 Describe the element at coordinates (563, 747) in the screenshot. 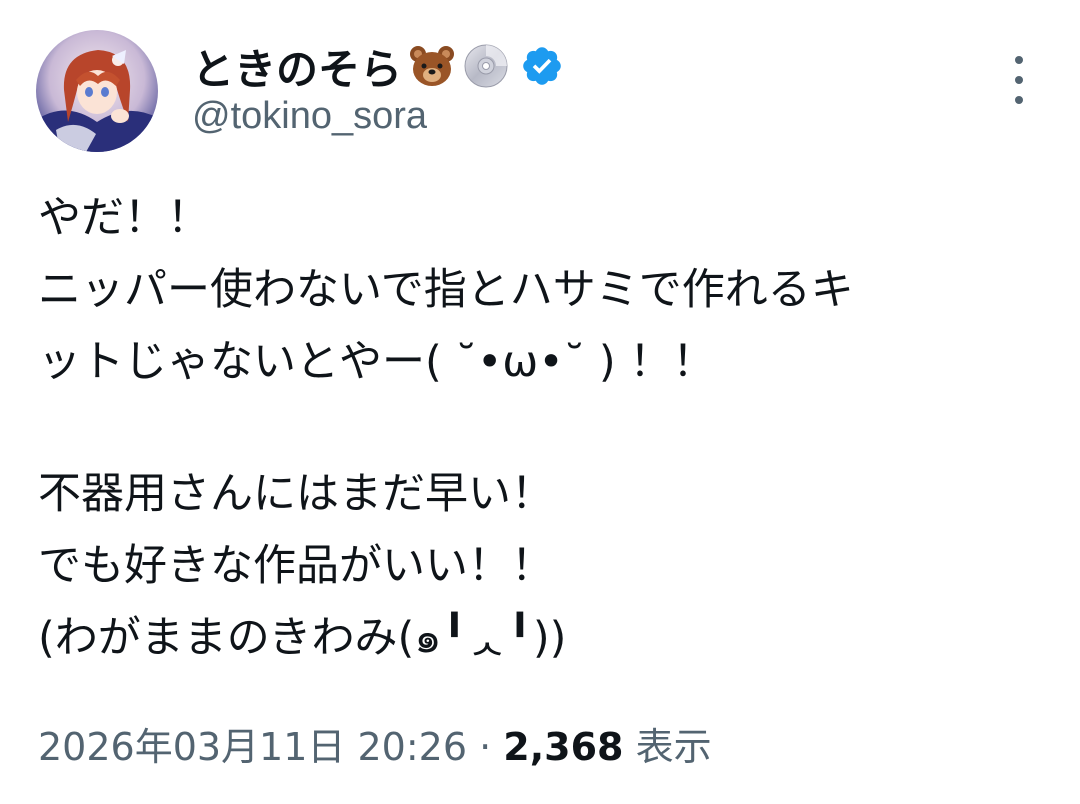

I see `views-count: 2,368` at that location.